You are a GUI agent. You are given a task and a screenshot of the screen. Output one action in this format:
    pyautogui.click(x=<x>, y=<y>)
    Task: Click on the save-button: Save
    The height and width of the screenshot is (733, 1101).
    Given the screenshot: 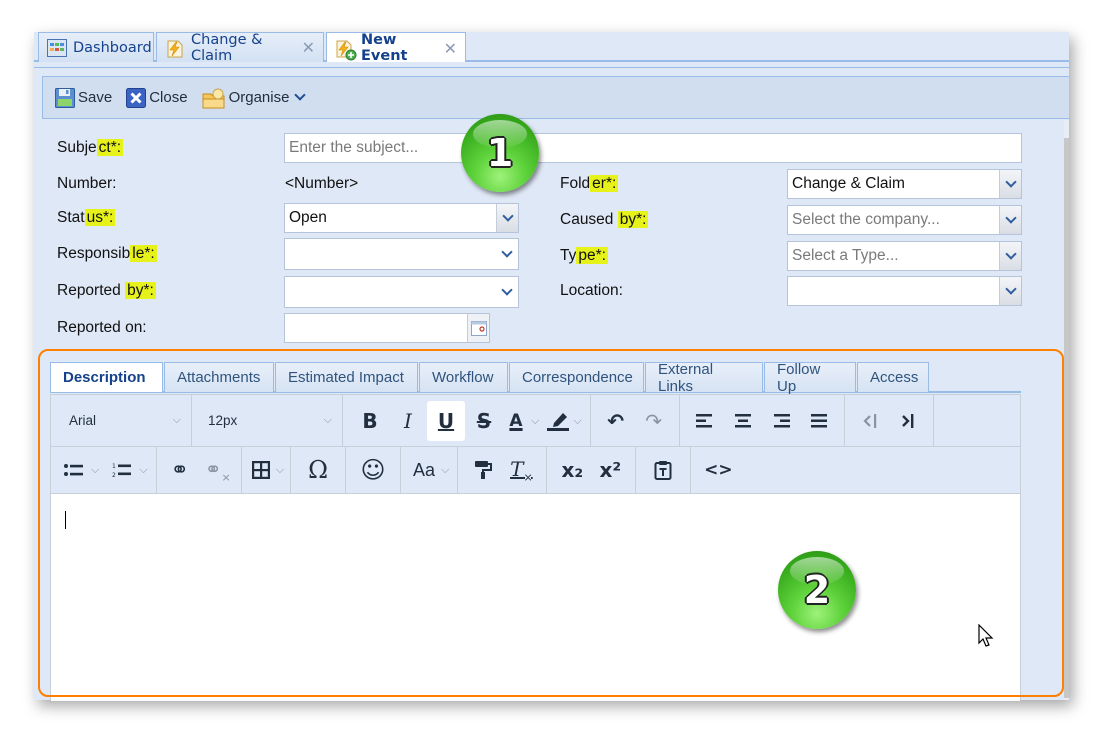 What is the action you would take?
    pyautogui.click(x=84, y=97)
    